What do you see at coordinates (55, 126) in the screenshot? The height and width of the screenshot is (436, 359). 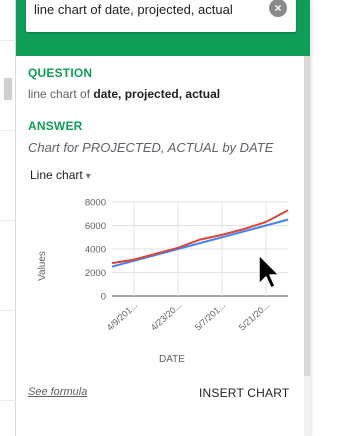 I see `answer-heading: ANSWER` at bounding box center [55, 126].